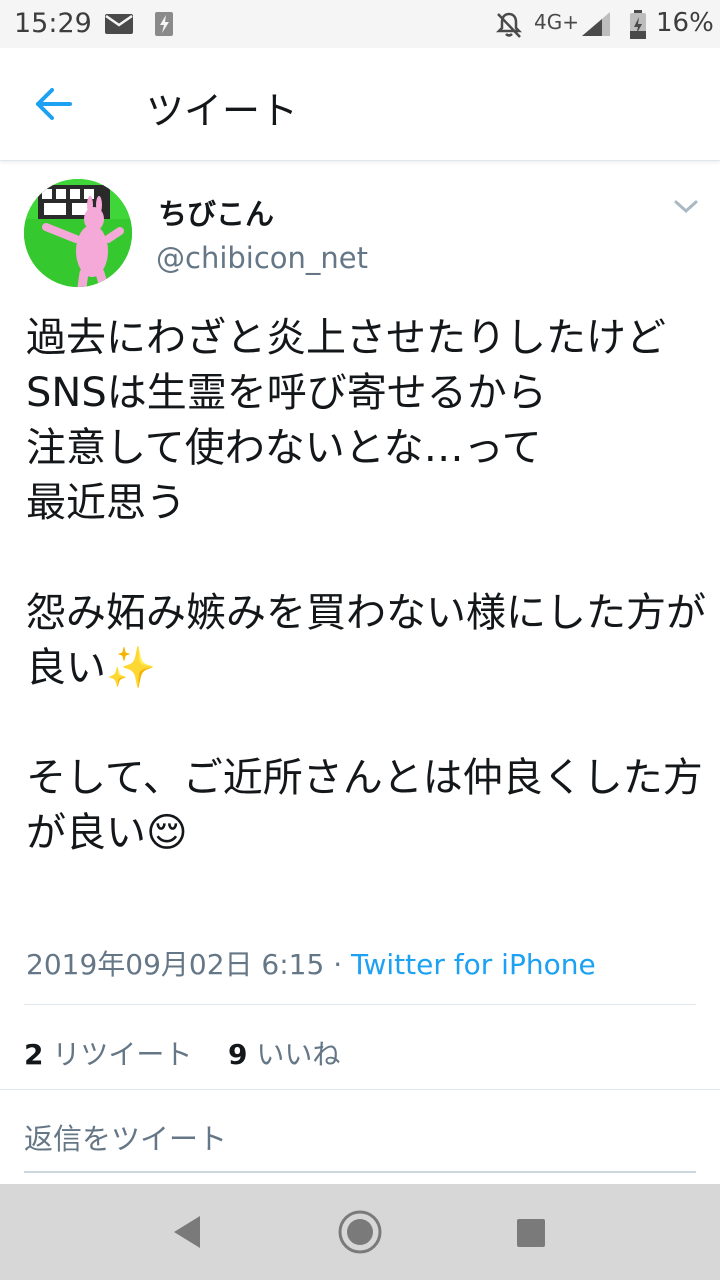 The height and width of the screenshot is (1280, 720). Describe the element at coordinates (222, 111) in the screenshot. I see `page-title: ツイート` at that location.